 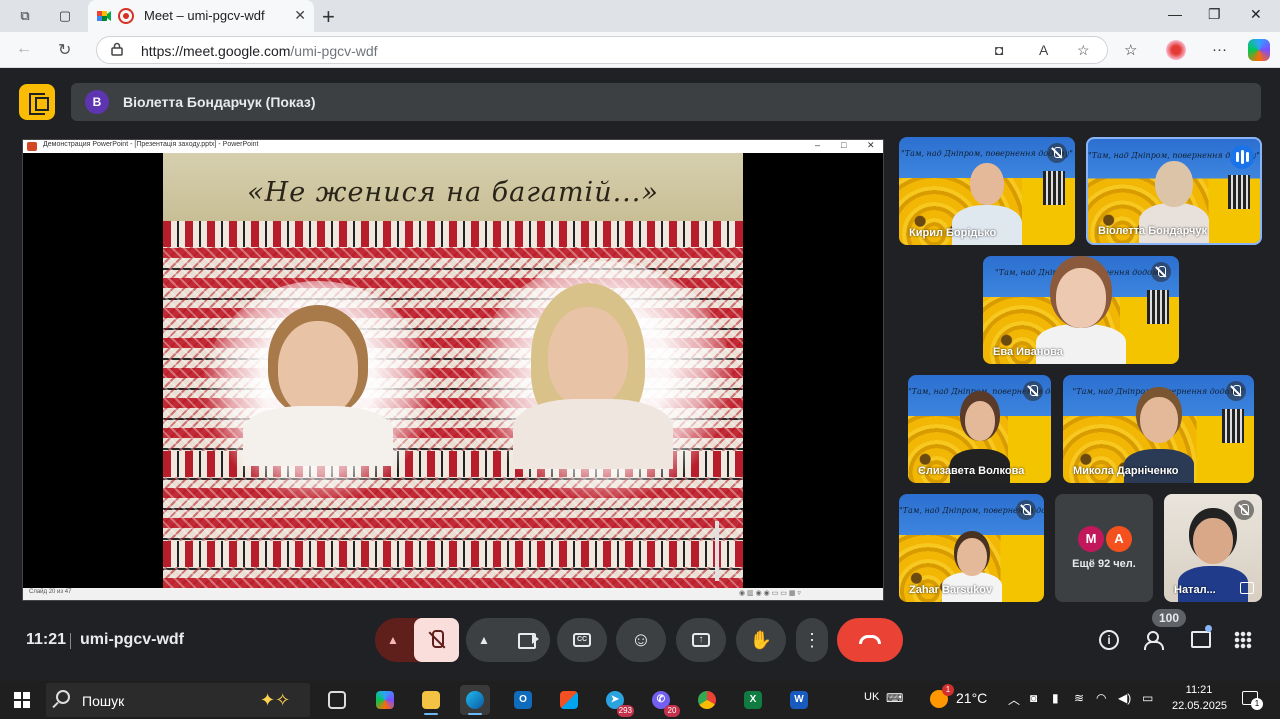 What do you see at coordinates (204, 15) in the screenshot?
I see `tab-title: Meet – umi-pgcv-wdf` at bounding box center [204, 15].